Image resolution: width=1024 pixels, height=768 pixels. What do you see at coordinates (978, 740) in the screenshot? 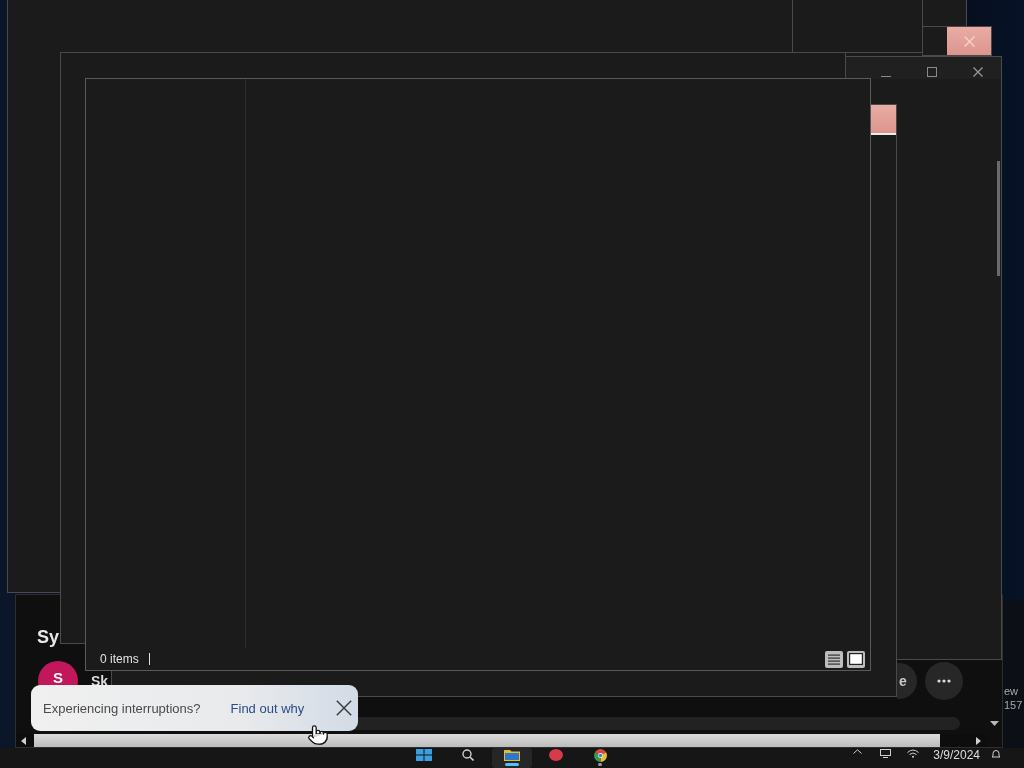
I see `scroll-right-icon` at bounding box center [978, 740].